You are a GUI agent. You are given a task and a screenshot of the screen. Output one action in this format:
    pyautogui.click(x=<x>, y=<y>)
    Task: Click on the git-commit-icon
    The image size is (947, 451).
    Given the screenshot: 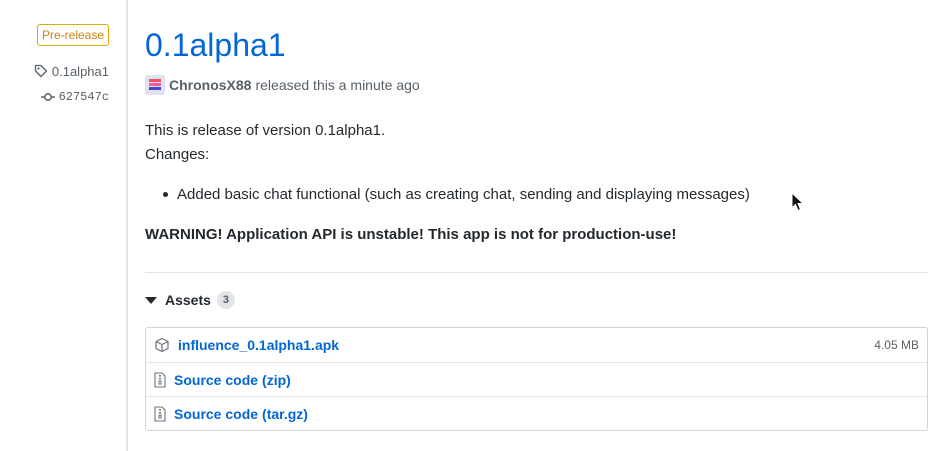 What is the action you would take?
    pyautogui.click(x=47, y=97)
    